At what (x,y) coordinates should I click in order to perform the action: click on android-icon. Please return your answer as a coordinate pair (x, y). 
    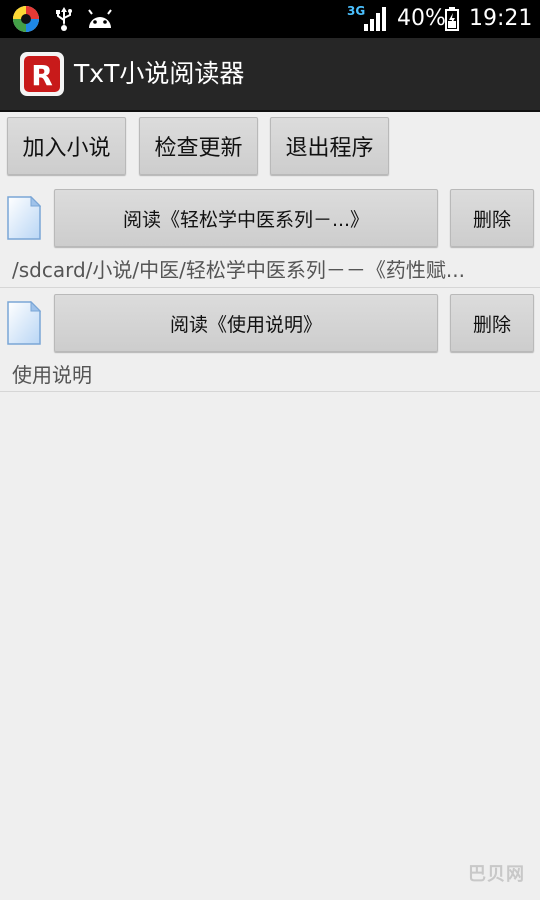
    Looking at the image, I should click on (100, 18).